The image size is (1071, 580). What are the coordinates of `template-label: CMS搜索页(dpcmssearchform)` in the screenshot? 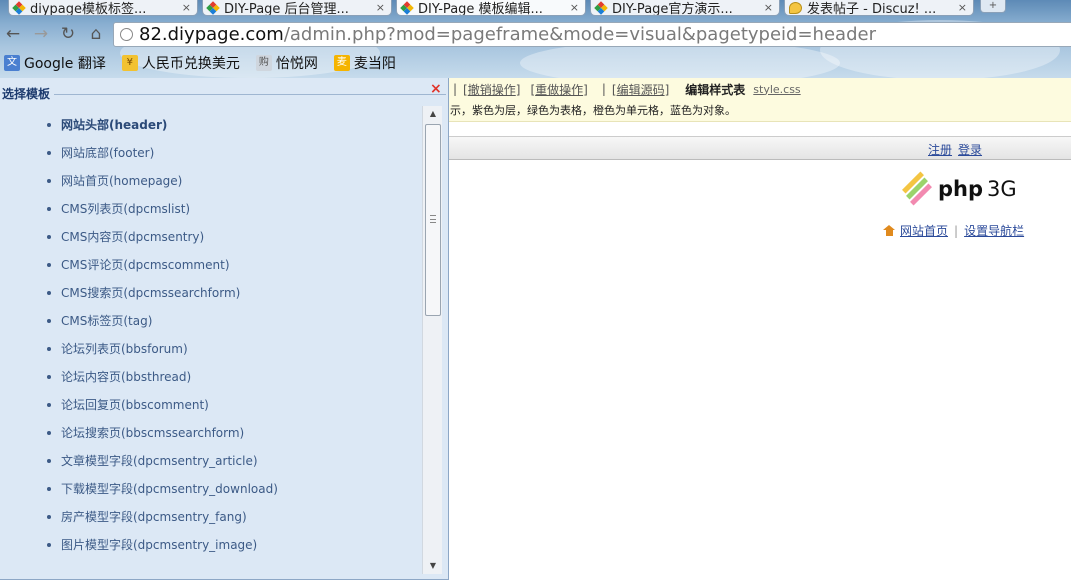 It's located at (151, 293).